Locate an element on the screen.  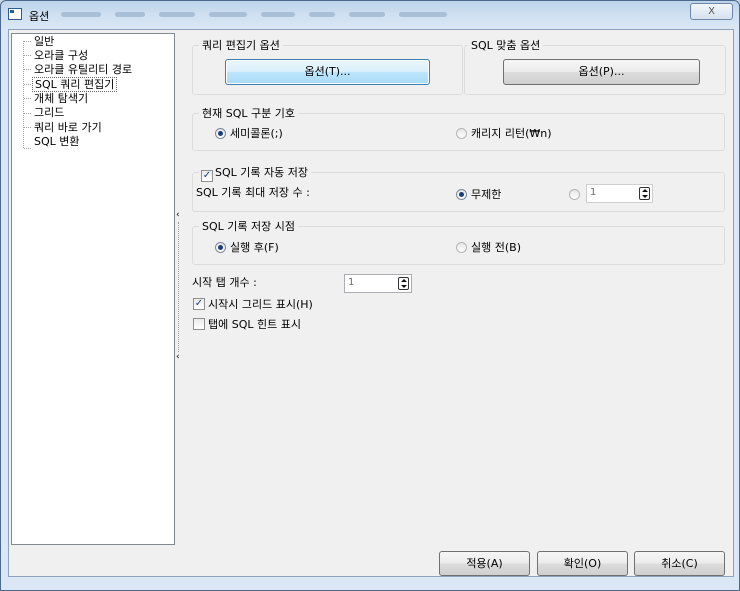
show-hint-checkbox is located at coordinates (199, 324).